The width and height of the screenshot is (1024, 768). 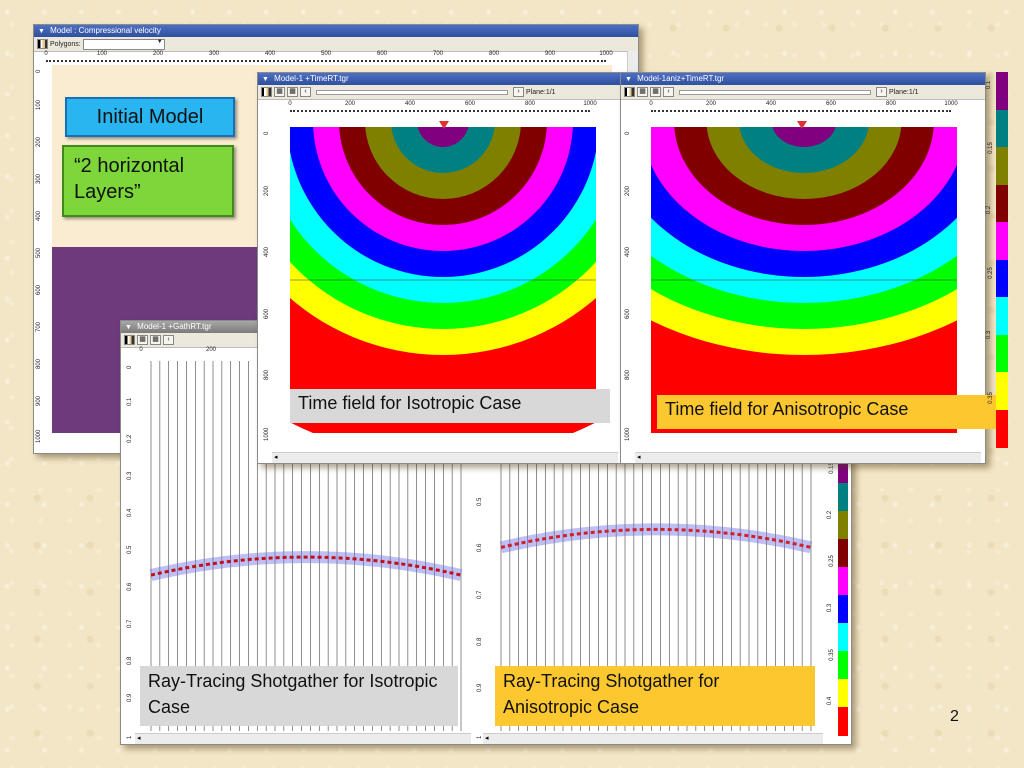 What do you see at coordinates (303, 738) in the screenshot?
I see `gather-hscroll: ◂` at bounding box center [303, 738].